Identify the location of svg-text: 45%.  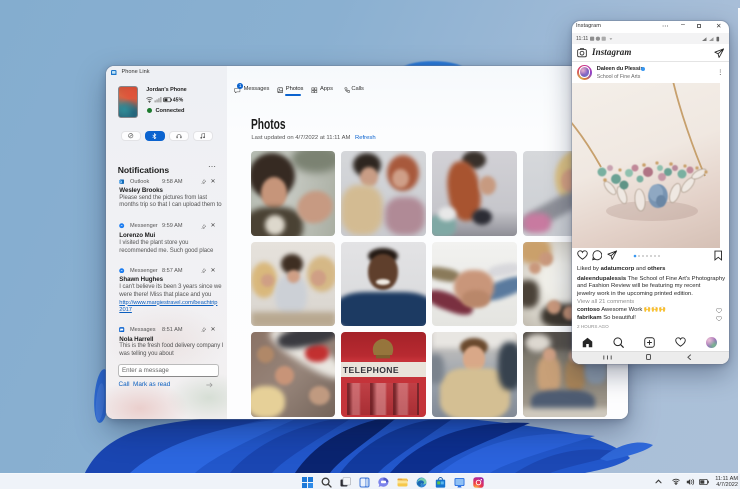
(177, 100).